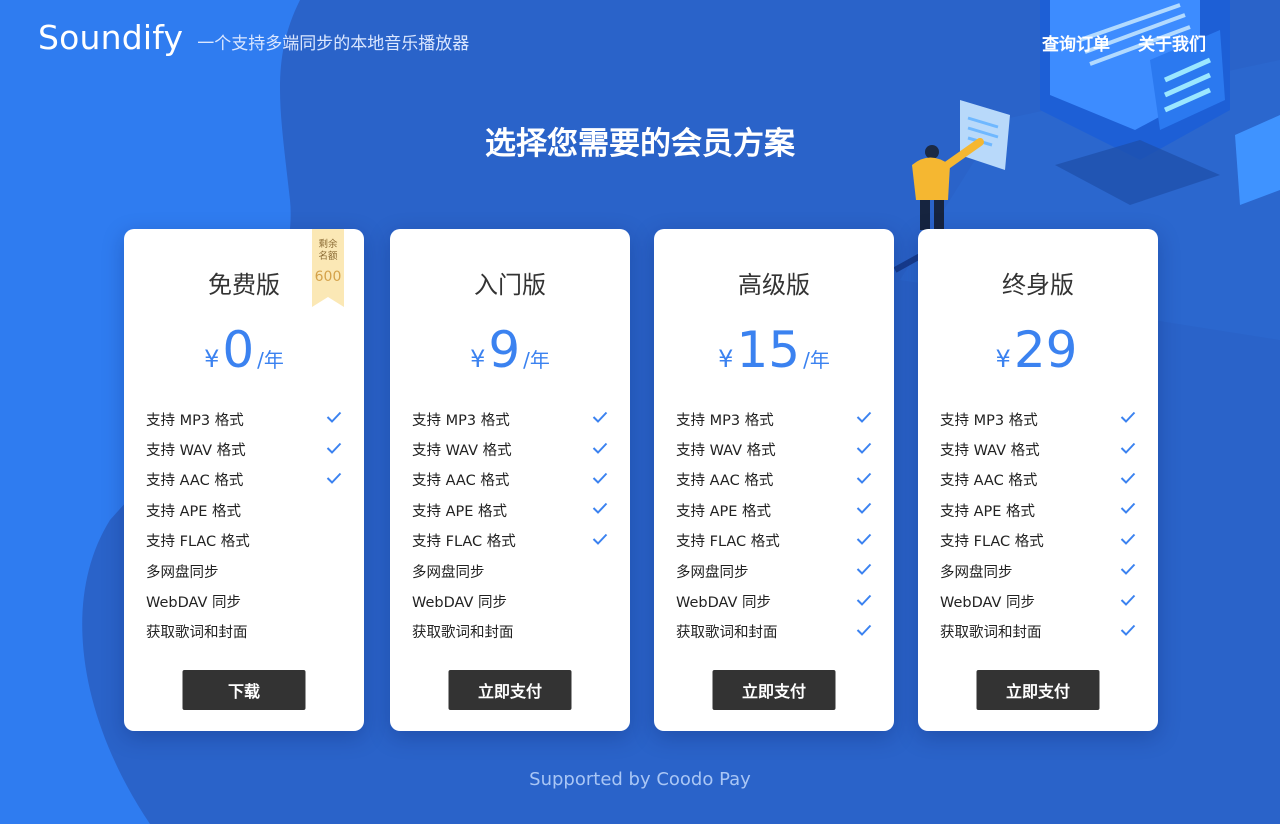 This screenshot has height=824, width=1280. I want to click on feature-label: WebDAV 同步, so click(724, 603).